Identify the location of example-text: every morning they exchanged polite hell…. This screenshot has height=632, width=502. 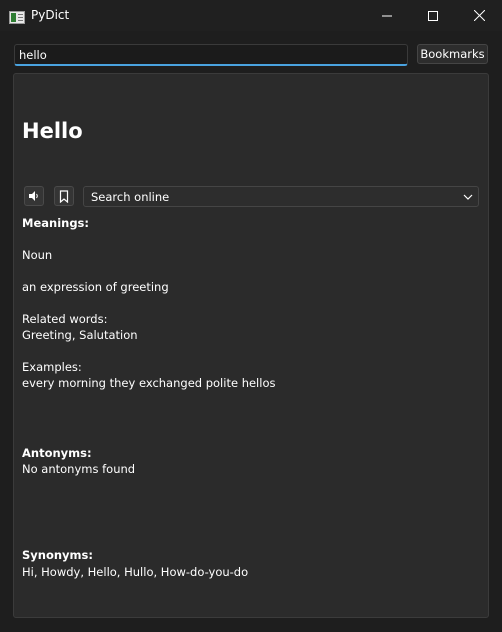
(149, 383).